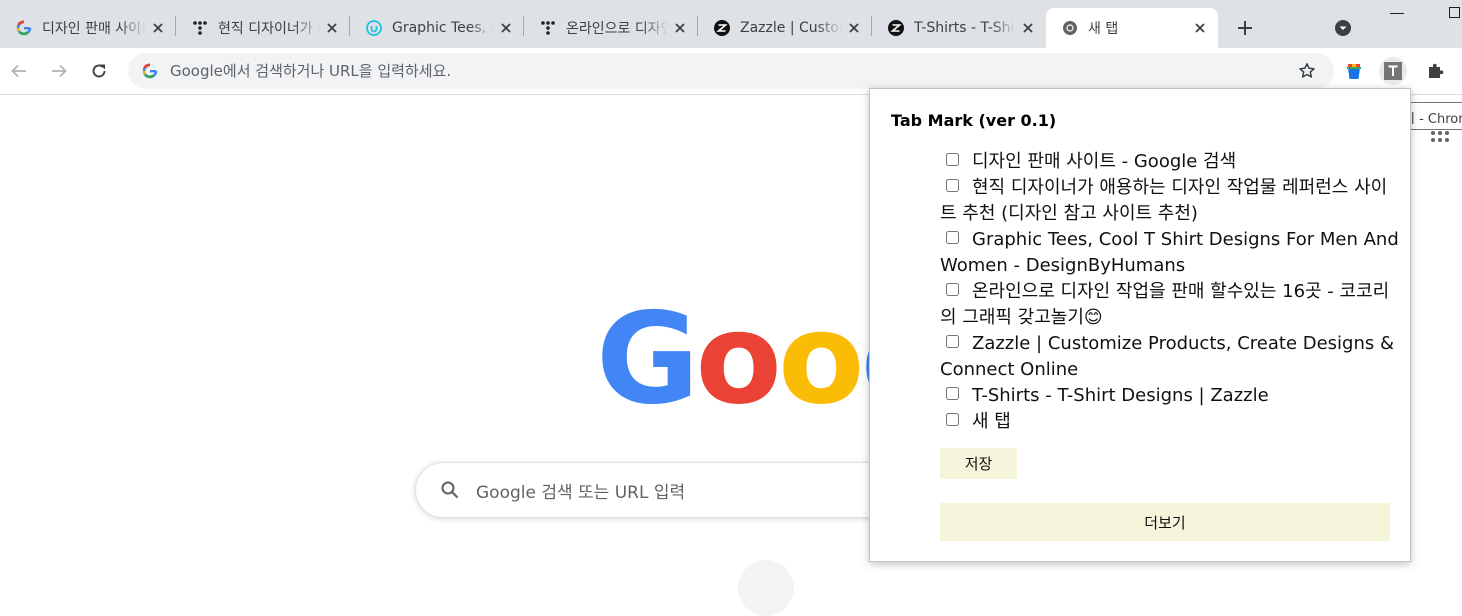  I want to click on save-button: 저장, so click(978, 463).